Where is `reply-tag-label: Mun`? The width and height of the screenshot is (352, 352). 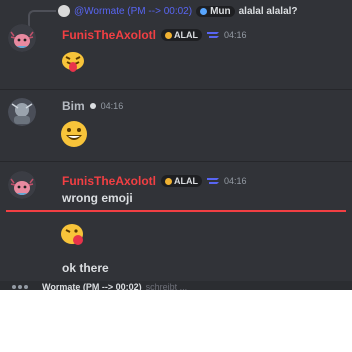
reply-tag-label: Mun is located at coordinates (220, 11).